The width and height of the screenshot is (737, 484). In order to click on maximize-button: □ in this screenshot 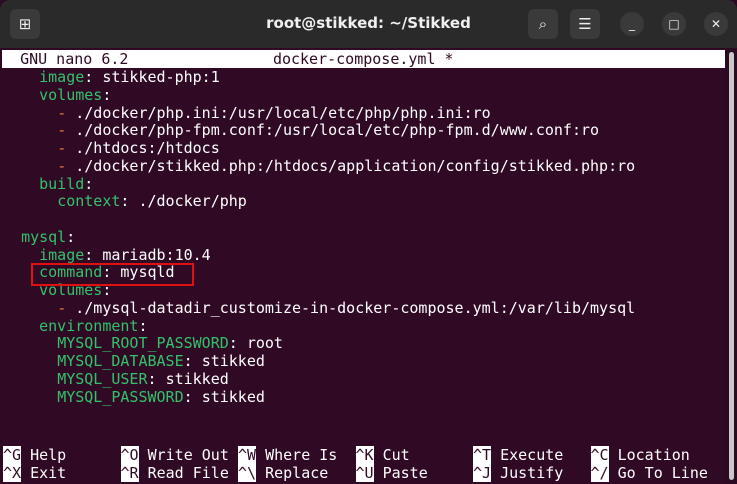, I will do `click(674, 24)`.